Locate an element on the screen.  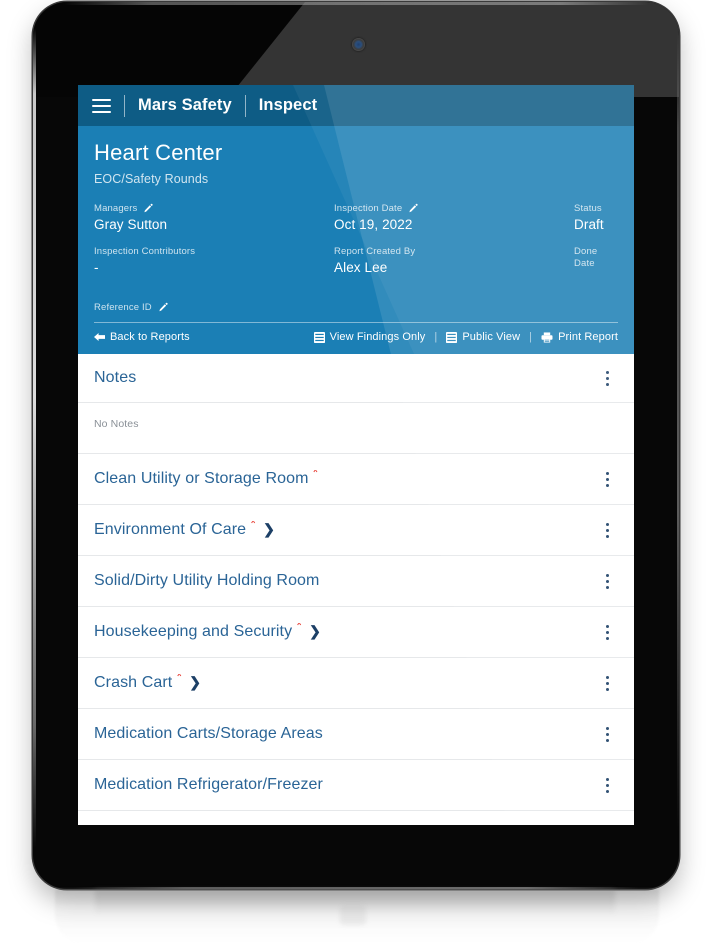
section-label: Housekeeping and Security * ❯ is located at coordinates (207, 632).